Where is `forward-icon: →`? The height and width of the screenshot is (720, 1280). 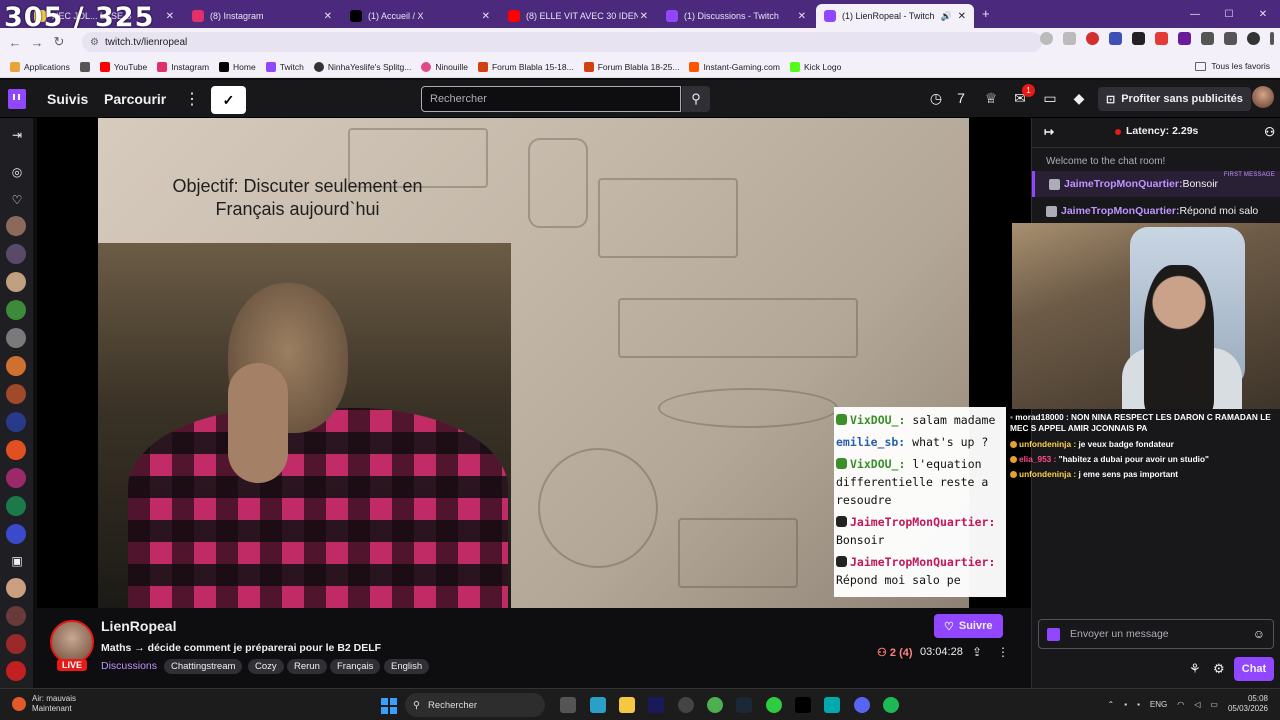 forward-icon: → is located at coordinates (37, 42).